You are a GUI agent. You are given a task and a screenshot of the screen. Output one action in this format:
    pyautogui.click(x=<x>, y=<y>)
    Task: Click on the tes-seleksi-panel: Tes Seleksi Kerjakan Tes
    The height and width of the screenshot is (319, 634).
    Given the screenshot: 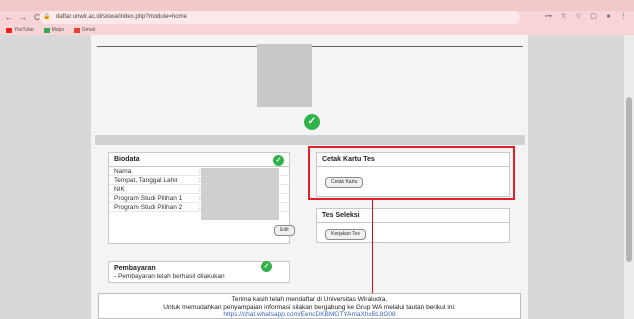 What is the action you would take?
    pyautogui.click(x=413, y=225)
    